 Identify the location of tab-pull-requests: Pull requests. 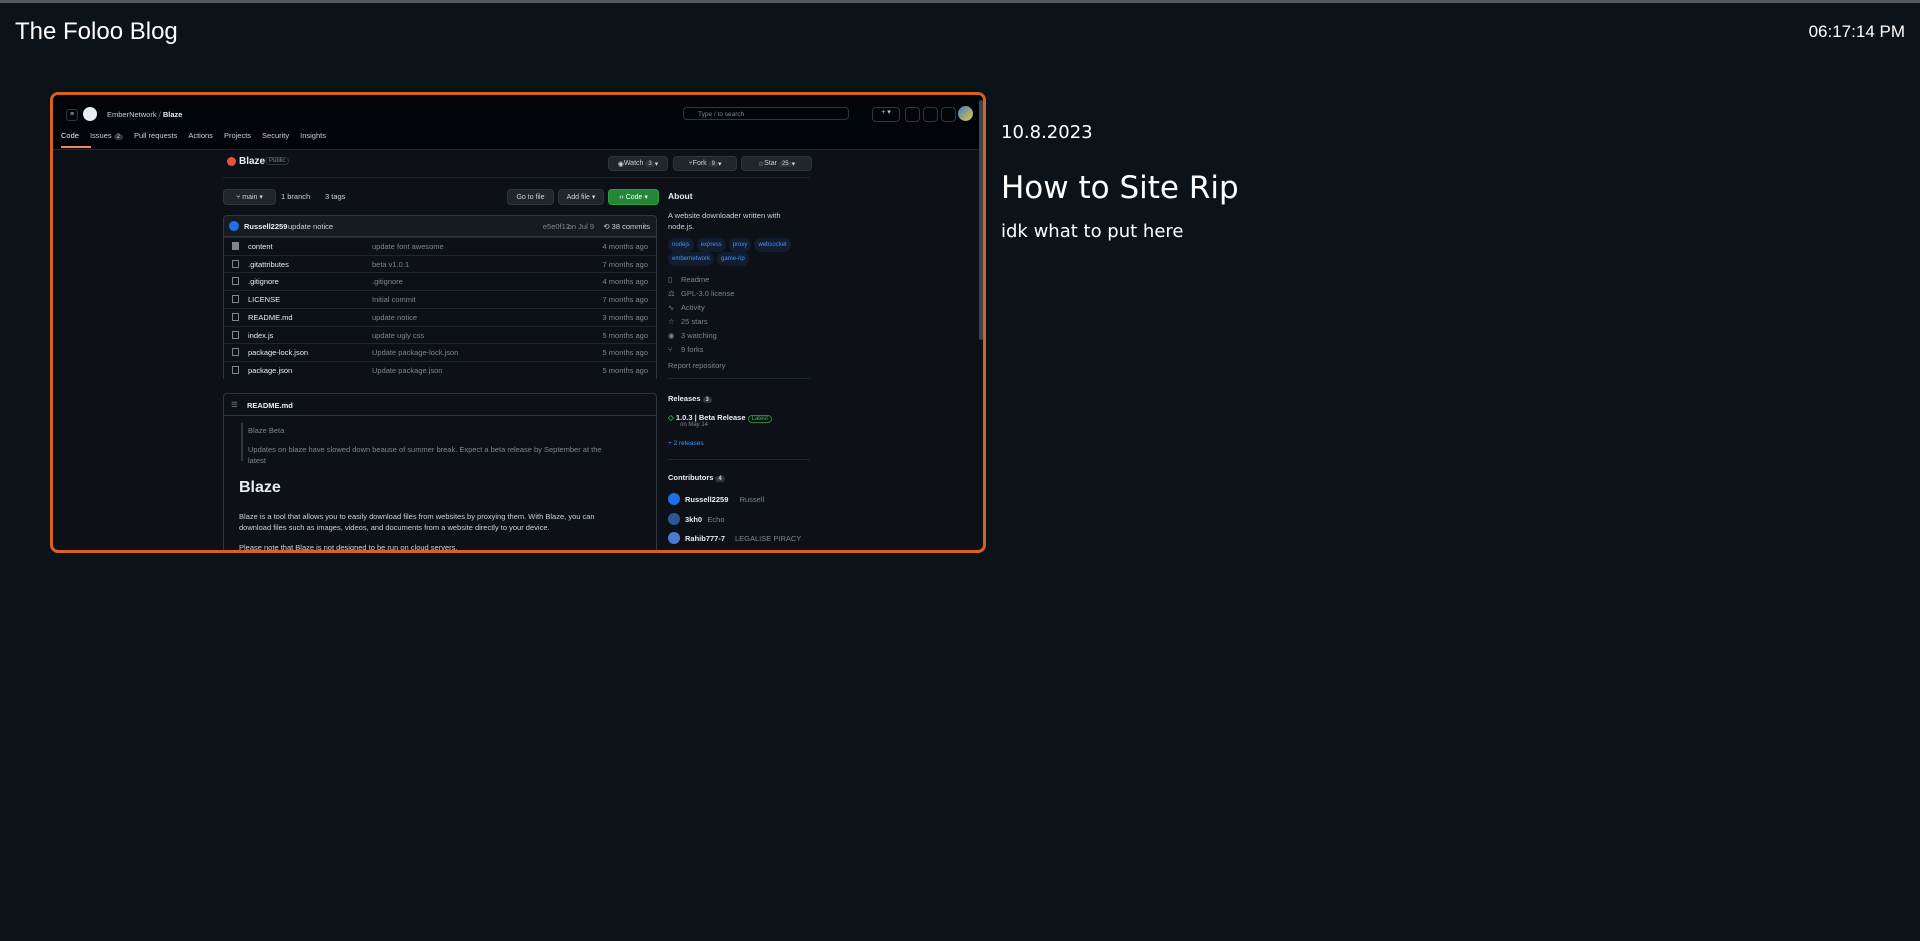
(155, 135).